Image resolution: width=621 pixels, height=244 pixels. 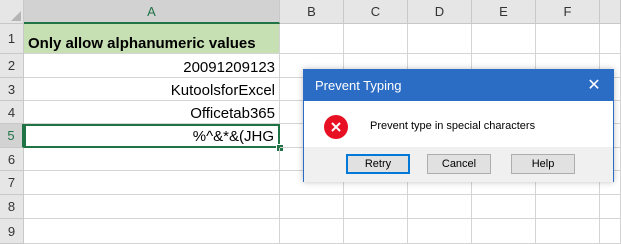 I want to click on column-header-e: E, so click(x=504, y=12).